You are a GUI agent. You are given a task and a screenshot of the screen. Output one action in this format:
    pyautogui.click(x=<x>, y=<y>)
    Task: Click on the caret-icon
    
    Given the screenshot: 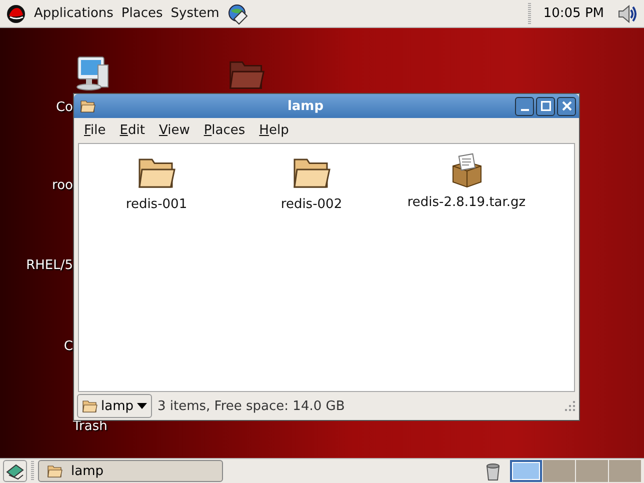 What is the action you would take?
    pyautogui.click(x=141, y=406)
    